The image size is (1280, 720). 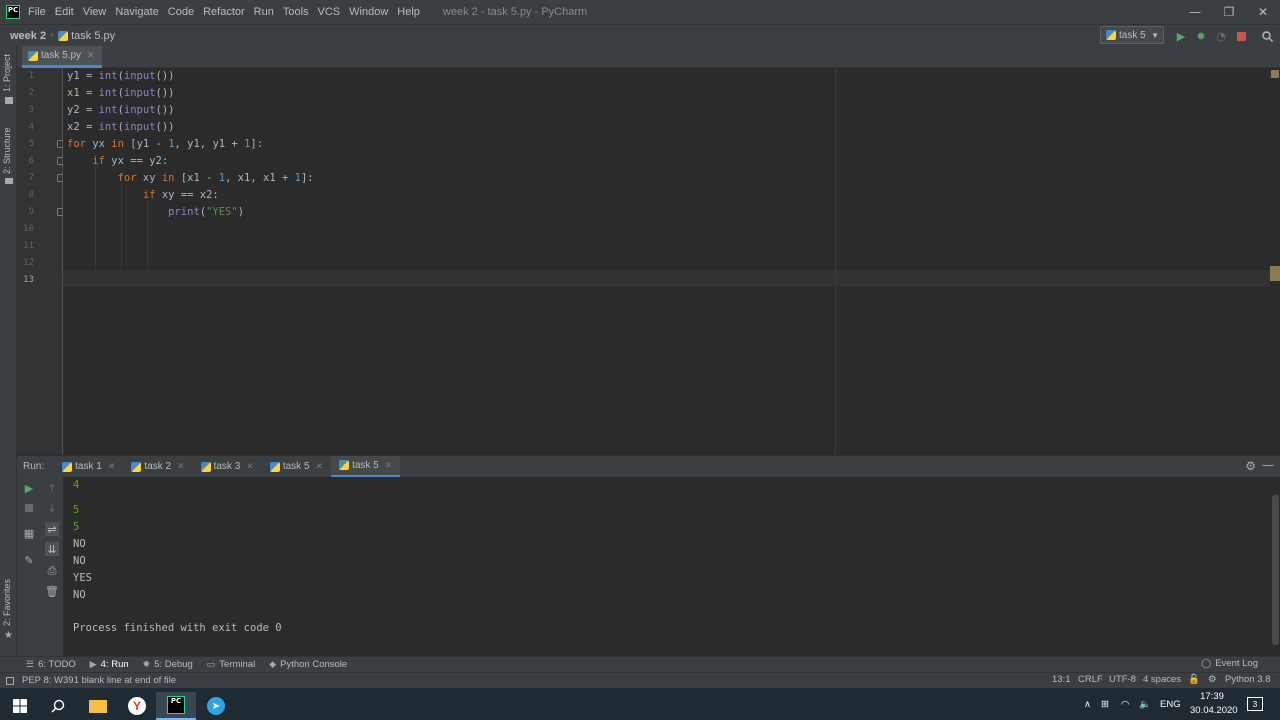 I want to click on python-interpreter: Python 3.8, so click(x=1247, y=679).